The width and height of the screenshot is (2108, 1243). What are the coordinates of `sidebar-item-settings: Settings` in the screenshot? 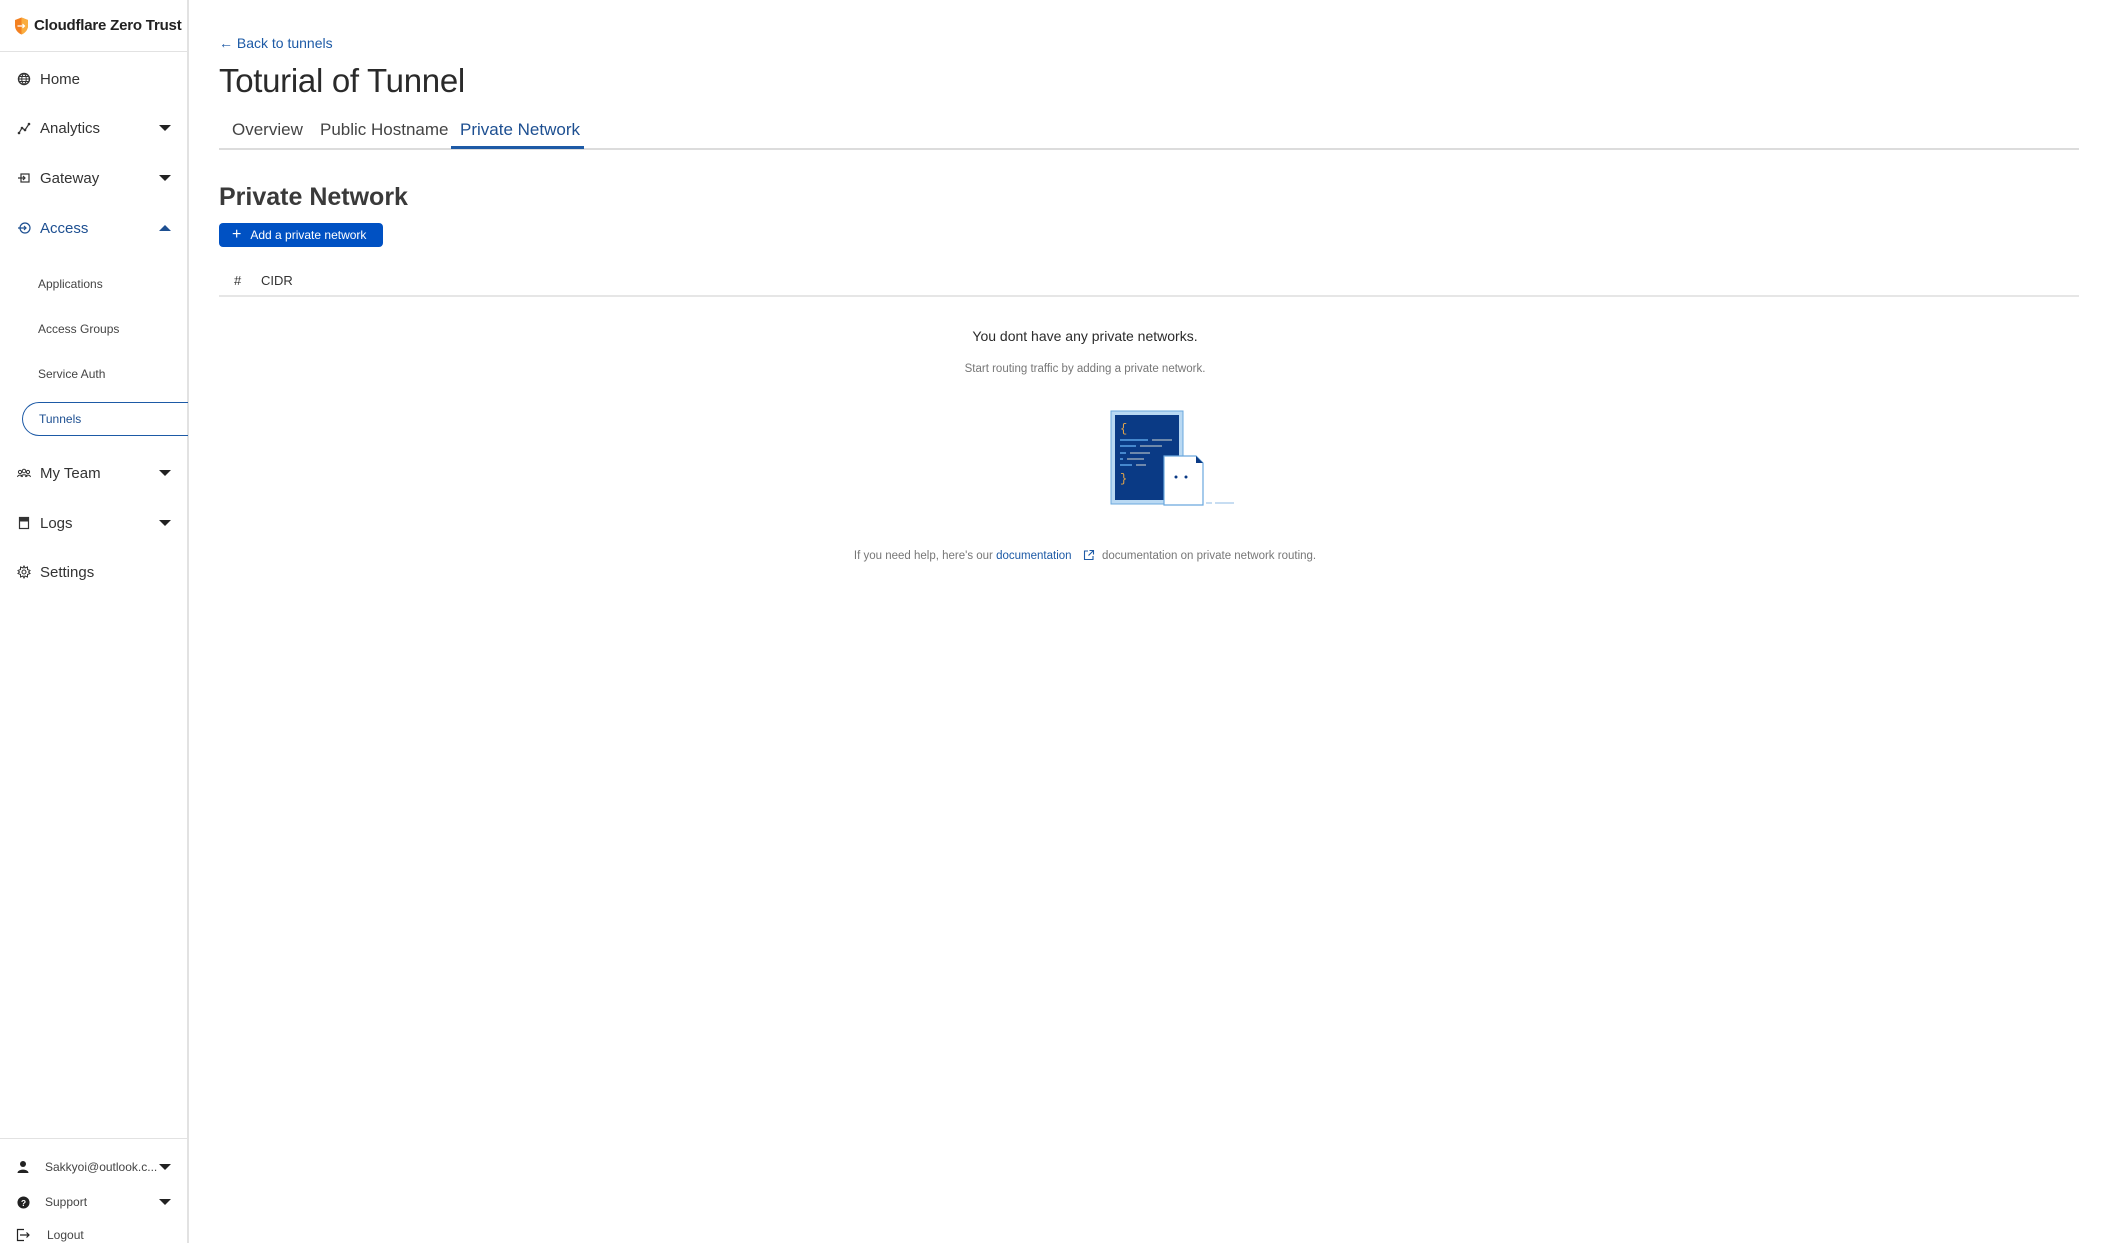 It's located at (93, 572).